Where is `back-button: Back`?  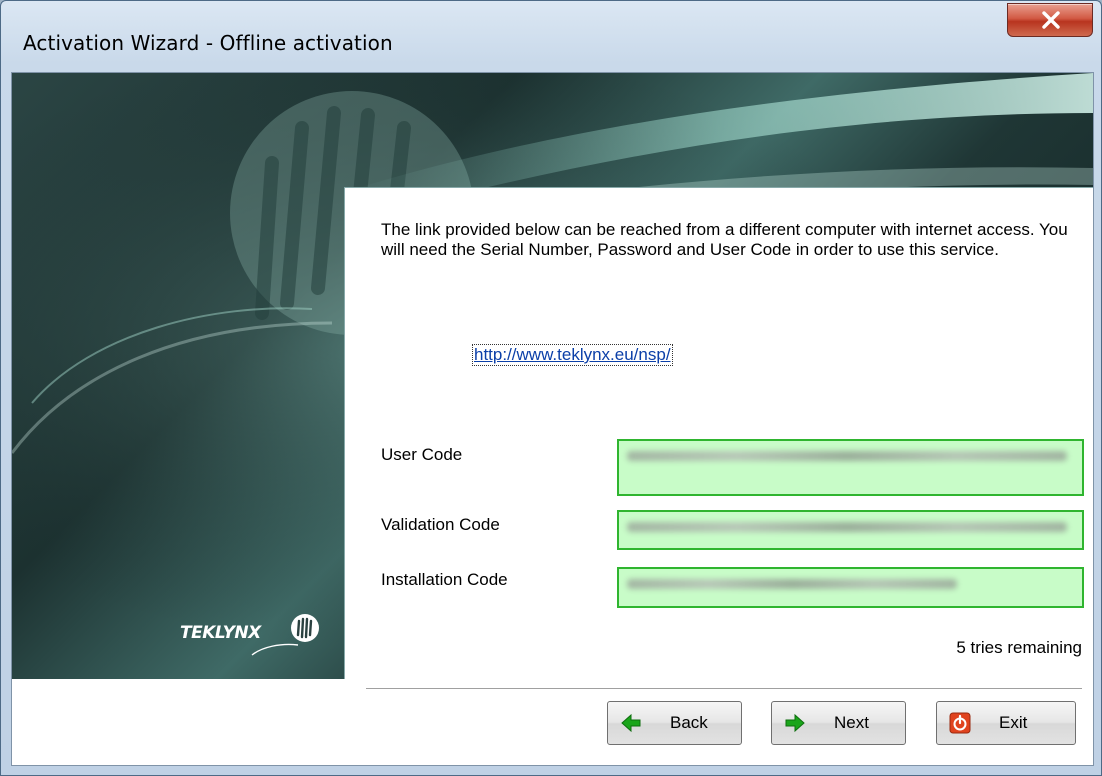 back-button: Back is located at coordinates (674, 723).